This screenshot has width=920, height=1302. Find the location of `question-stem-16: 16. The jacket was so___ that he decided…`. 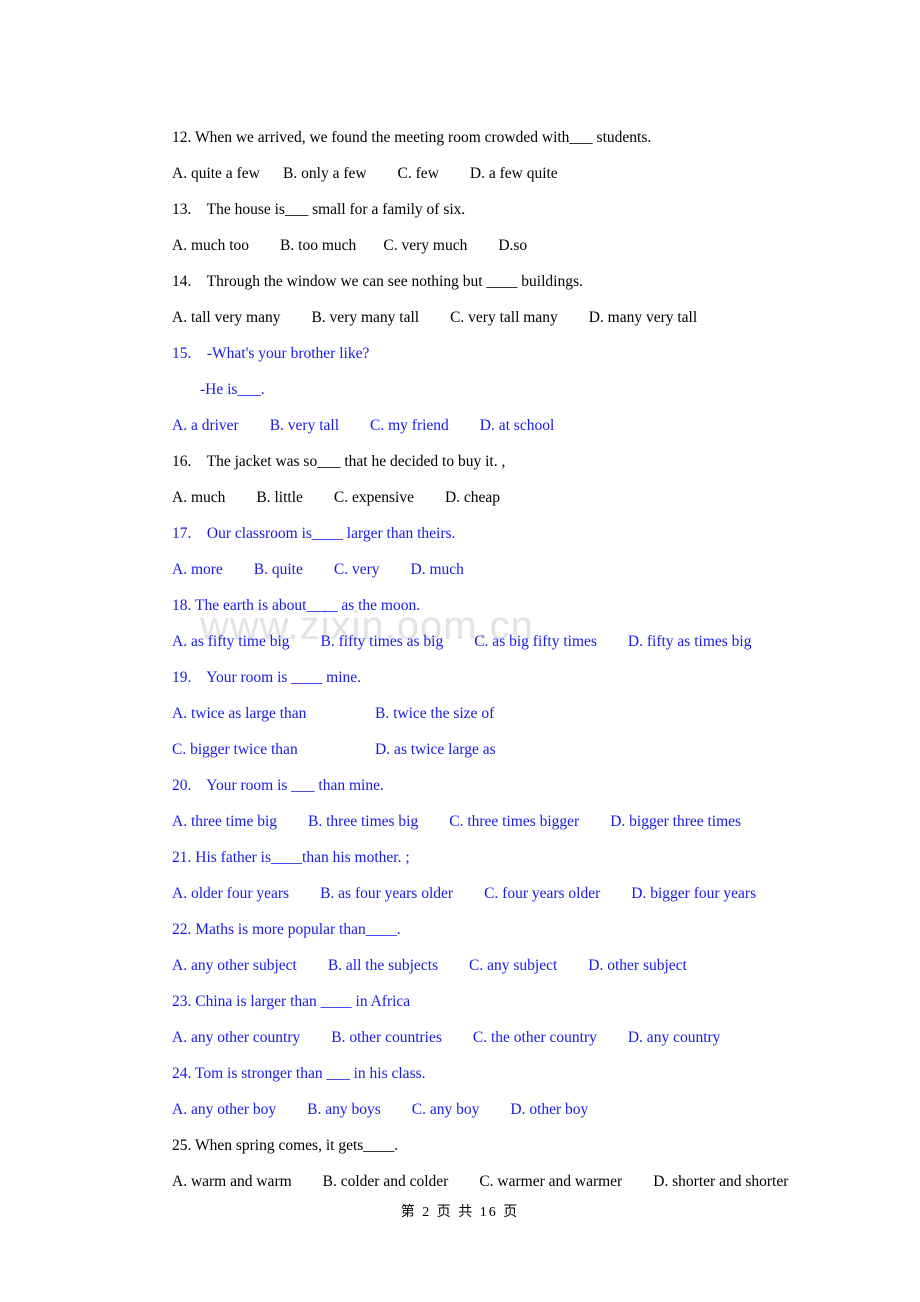

question-stem-16: 16. The jacket was so___ that he decided… is located at coordinates (339, 461).